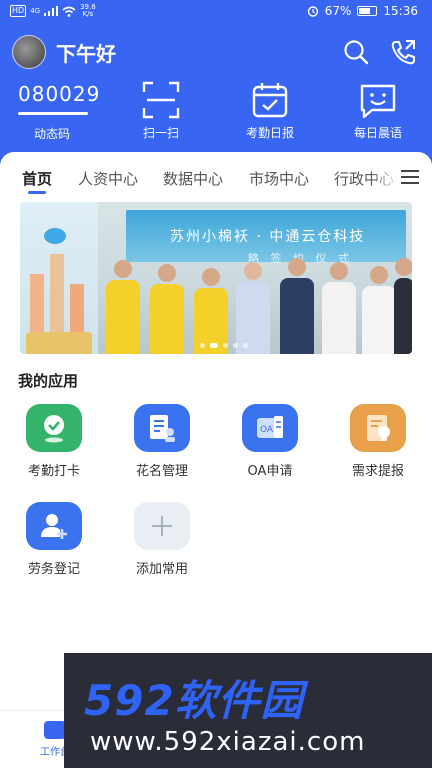 The image size is (432, 768). I want to click on carousel-dots, so click(224, 345).